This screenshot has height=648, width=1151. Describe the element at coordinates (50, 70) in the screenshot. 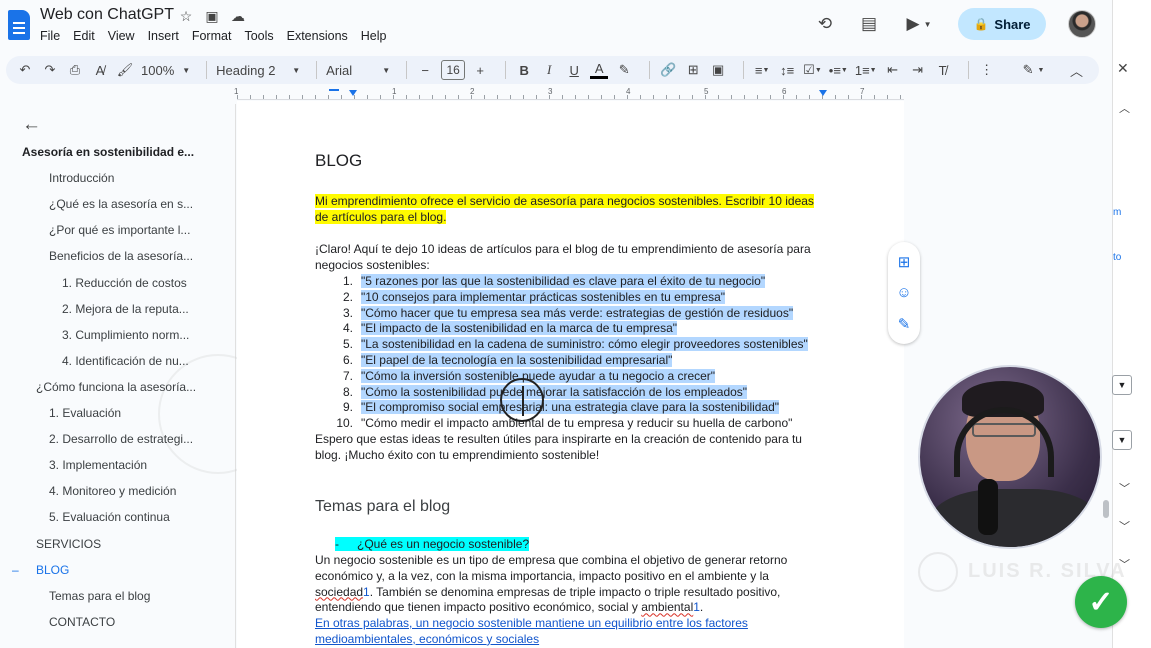

I see `redo-icon: ↷` at that location.